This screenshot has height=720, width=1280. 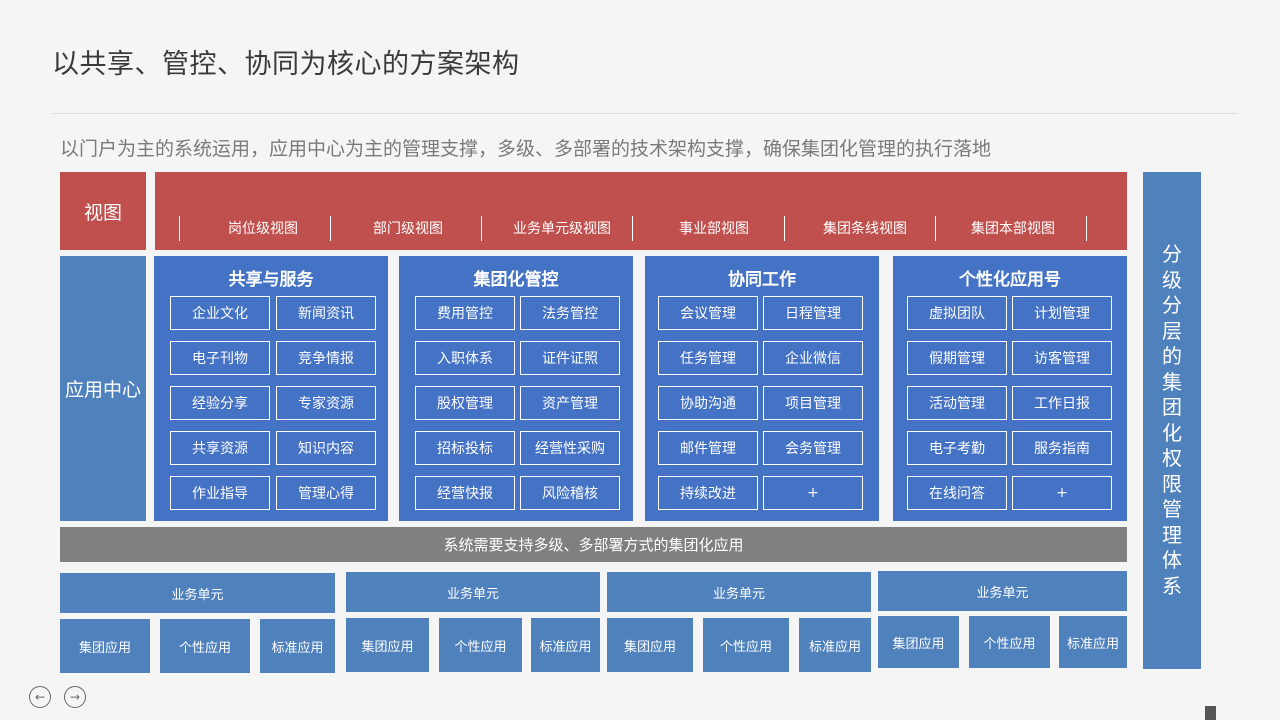 I want to click on title-divider, so click(x=644, y=113).